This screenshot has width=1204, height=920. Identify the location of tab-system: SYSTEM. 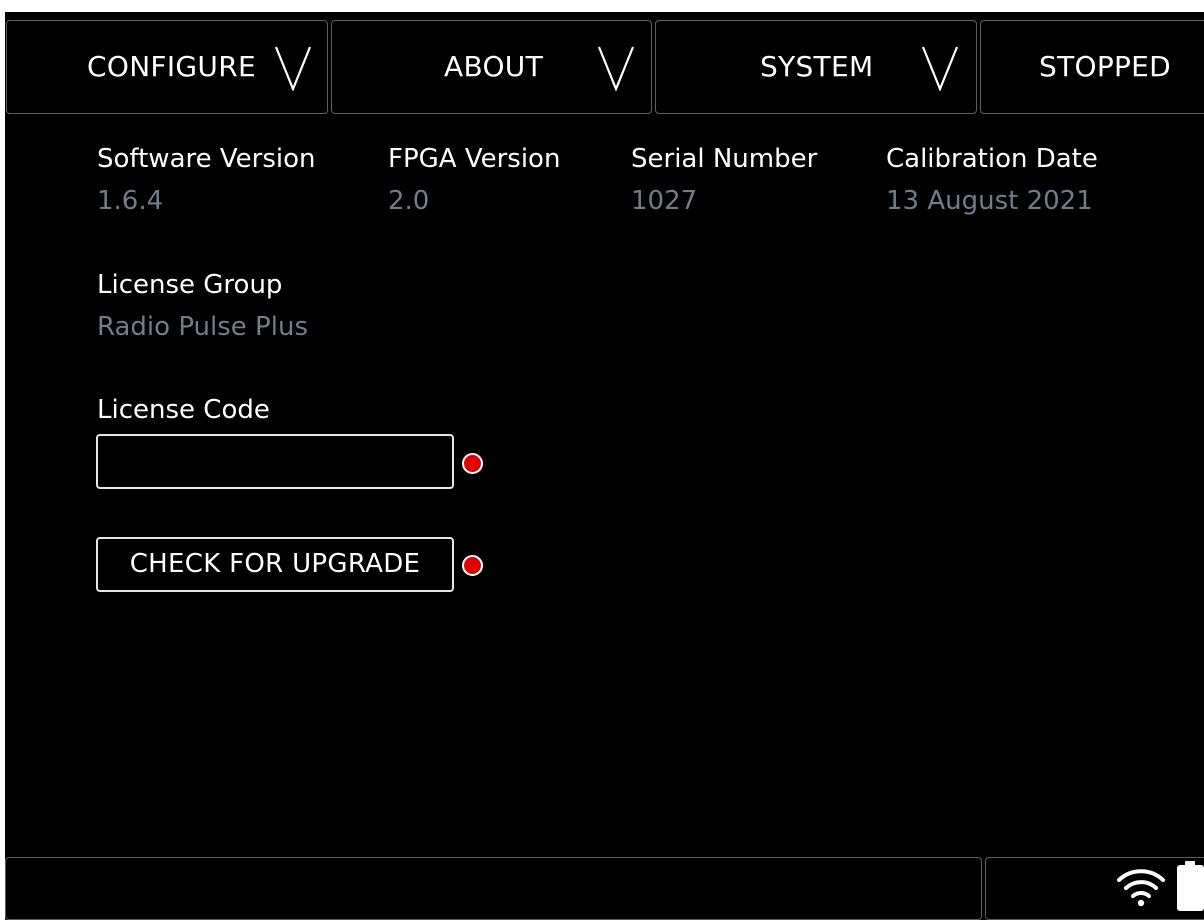
(816, 67).